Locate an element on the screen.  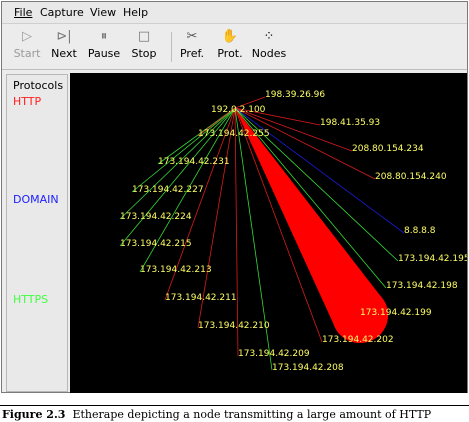
next-button: ⊳| Next is located at coordinates (64, 47).